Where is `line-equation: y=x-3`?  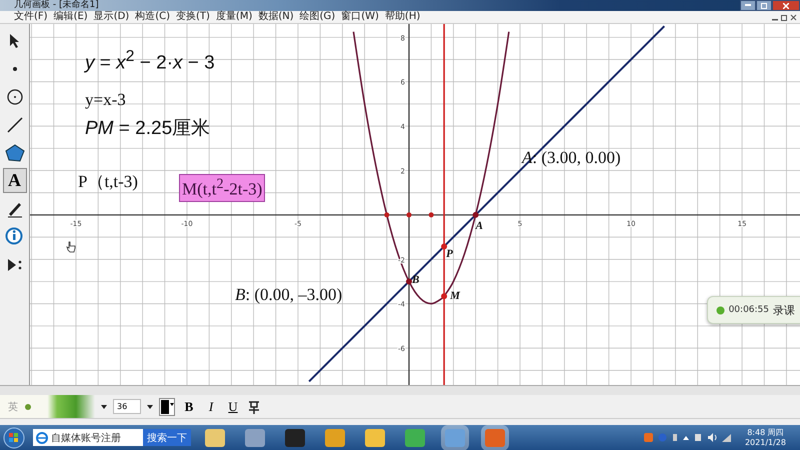
line-equation: y=x-3 is located at coordinates (105, 100).